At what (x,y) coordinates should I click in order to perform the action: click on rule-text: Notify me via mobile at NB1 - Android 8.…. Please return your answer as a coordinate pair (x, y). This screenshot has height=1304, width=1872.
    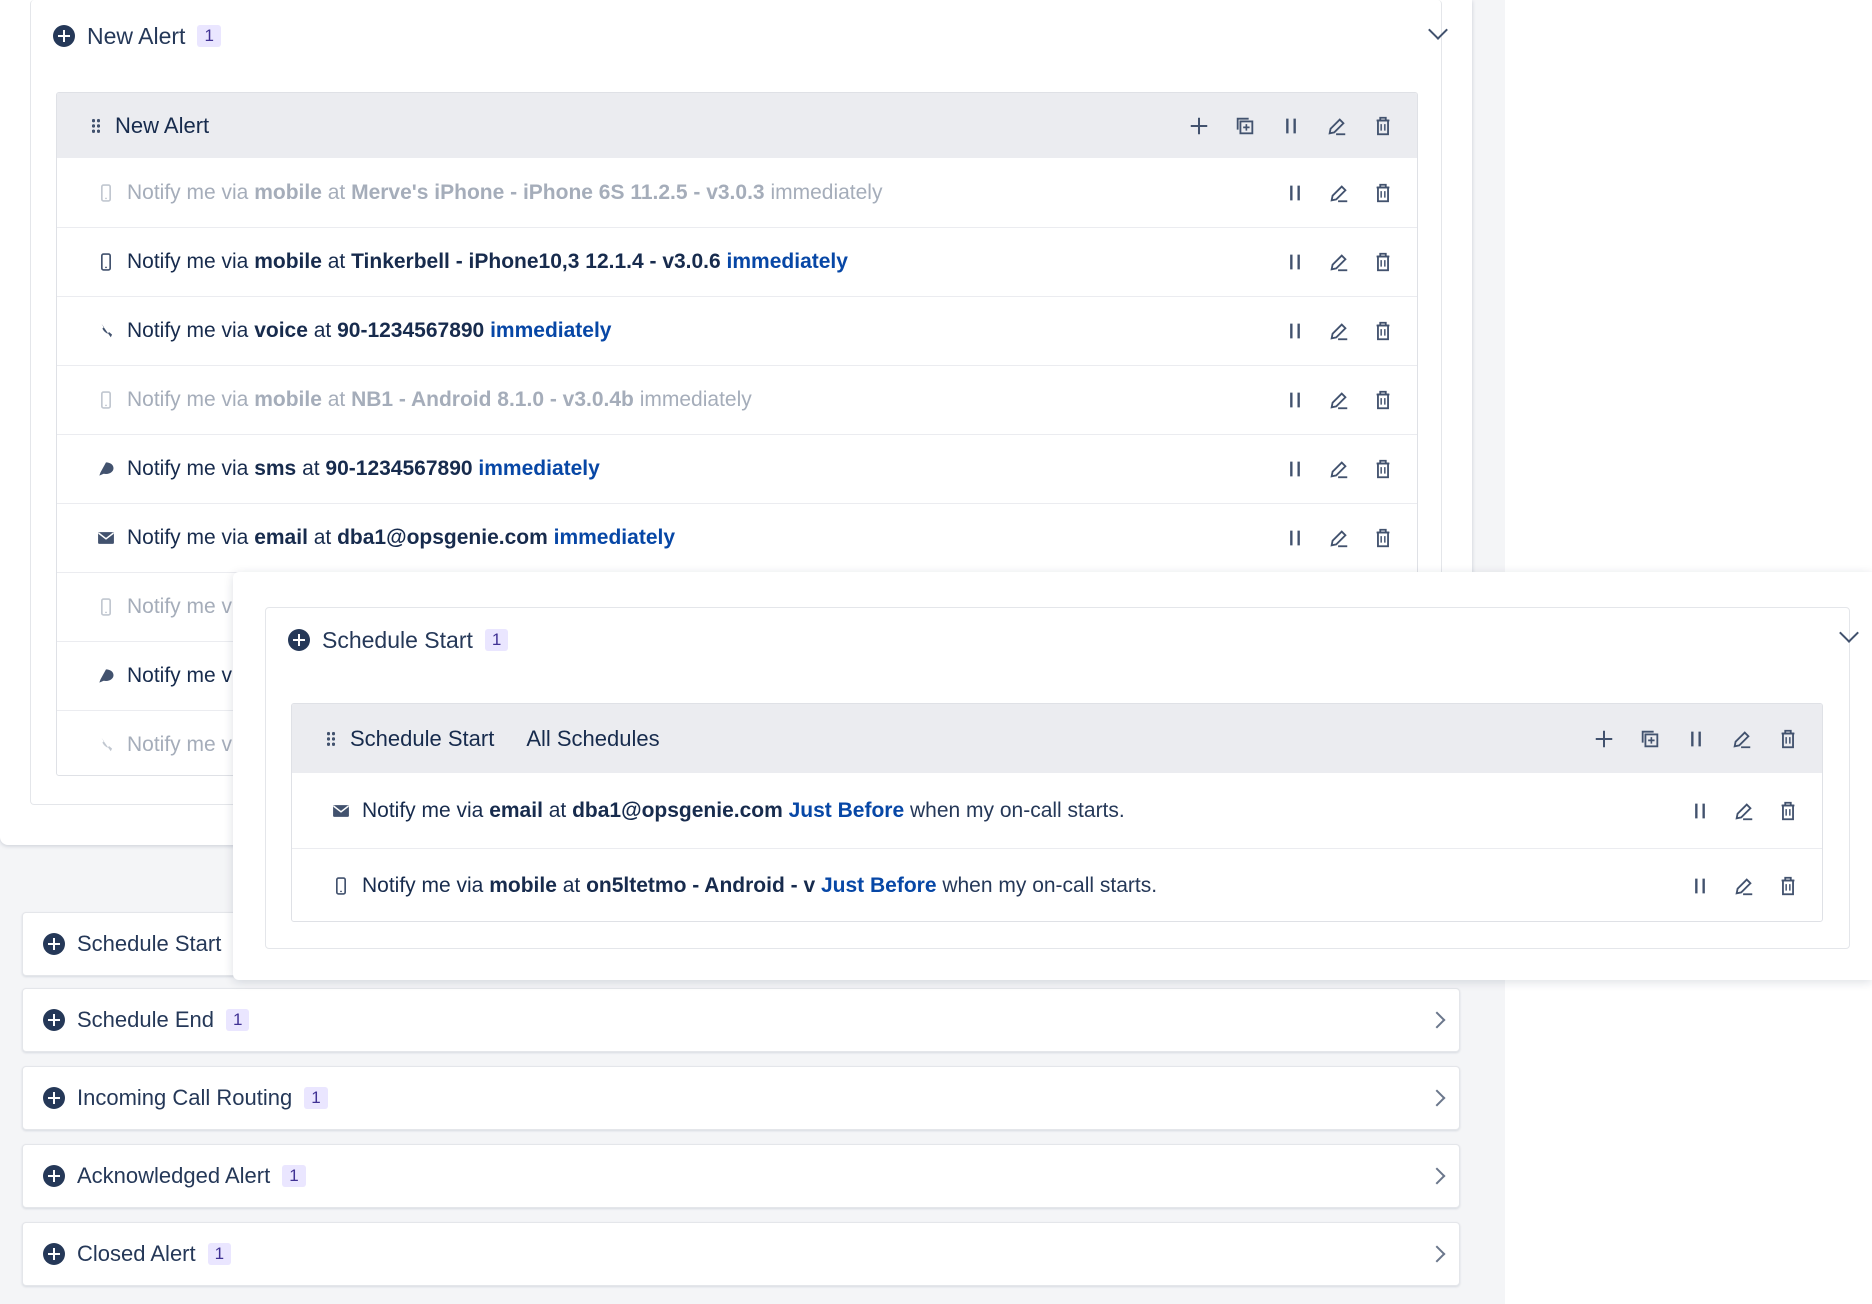
    Looking at the image, I should click on (439, 399).